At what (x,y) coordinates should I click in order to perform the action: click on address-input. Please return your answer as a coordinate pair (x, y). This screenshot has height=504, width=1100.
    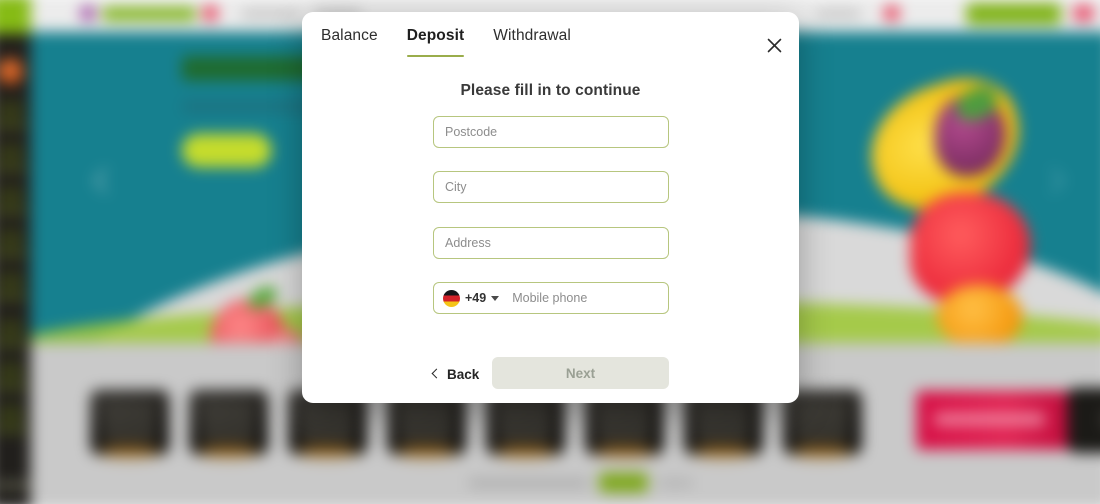
    Looking at the image, I should click on (551, 243).